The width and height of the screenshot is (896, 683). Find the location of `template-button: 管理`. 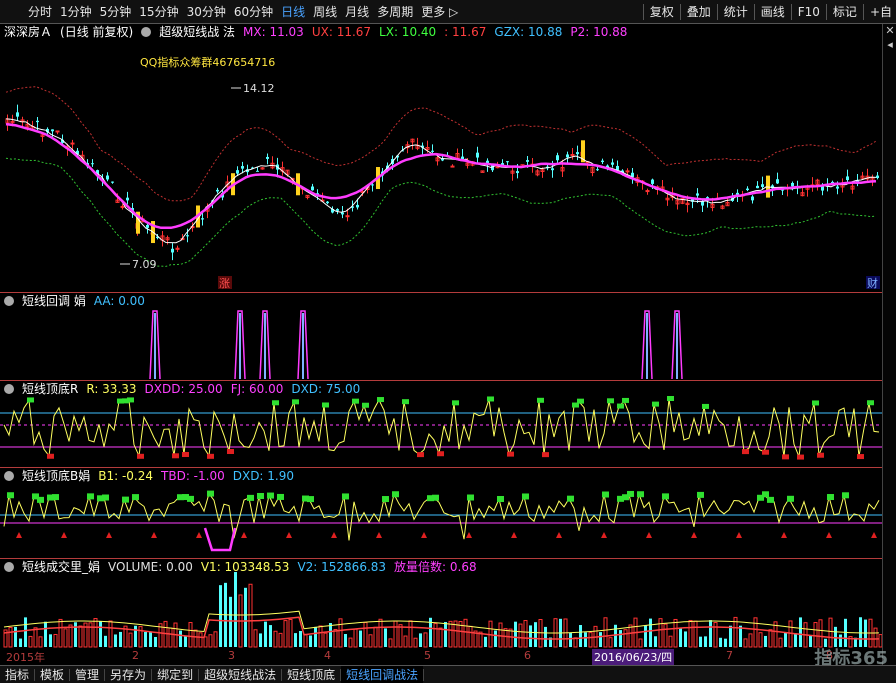

template-button: 管理 is located at coordinates (87, 674).